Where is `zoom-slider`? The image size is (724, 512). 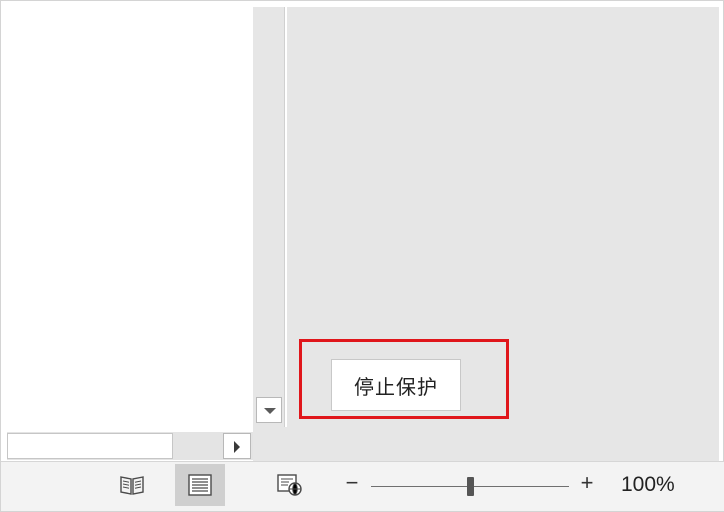 zoom-slider is located at coordinates (470, 486).